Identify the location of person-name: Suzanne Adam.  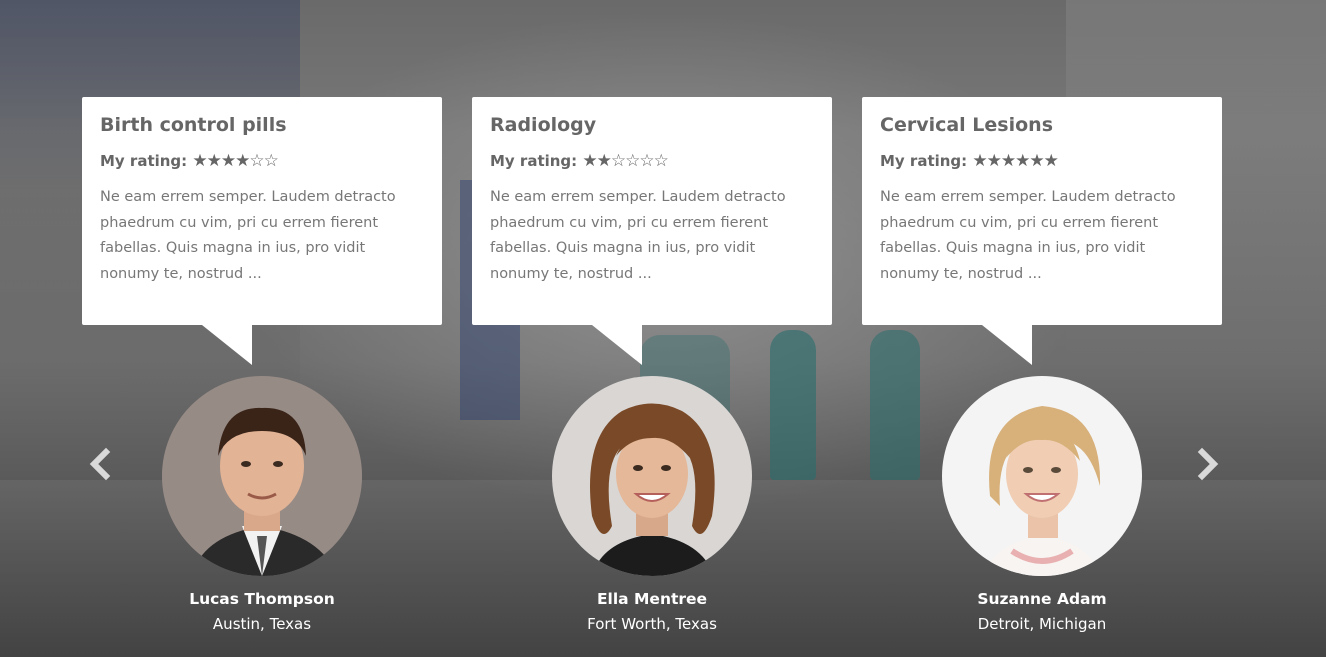
(1042, 599).